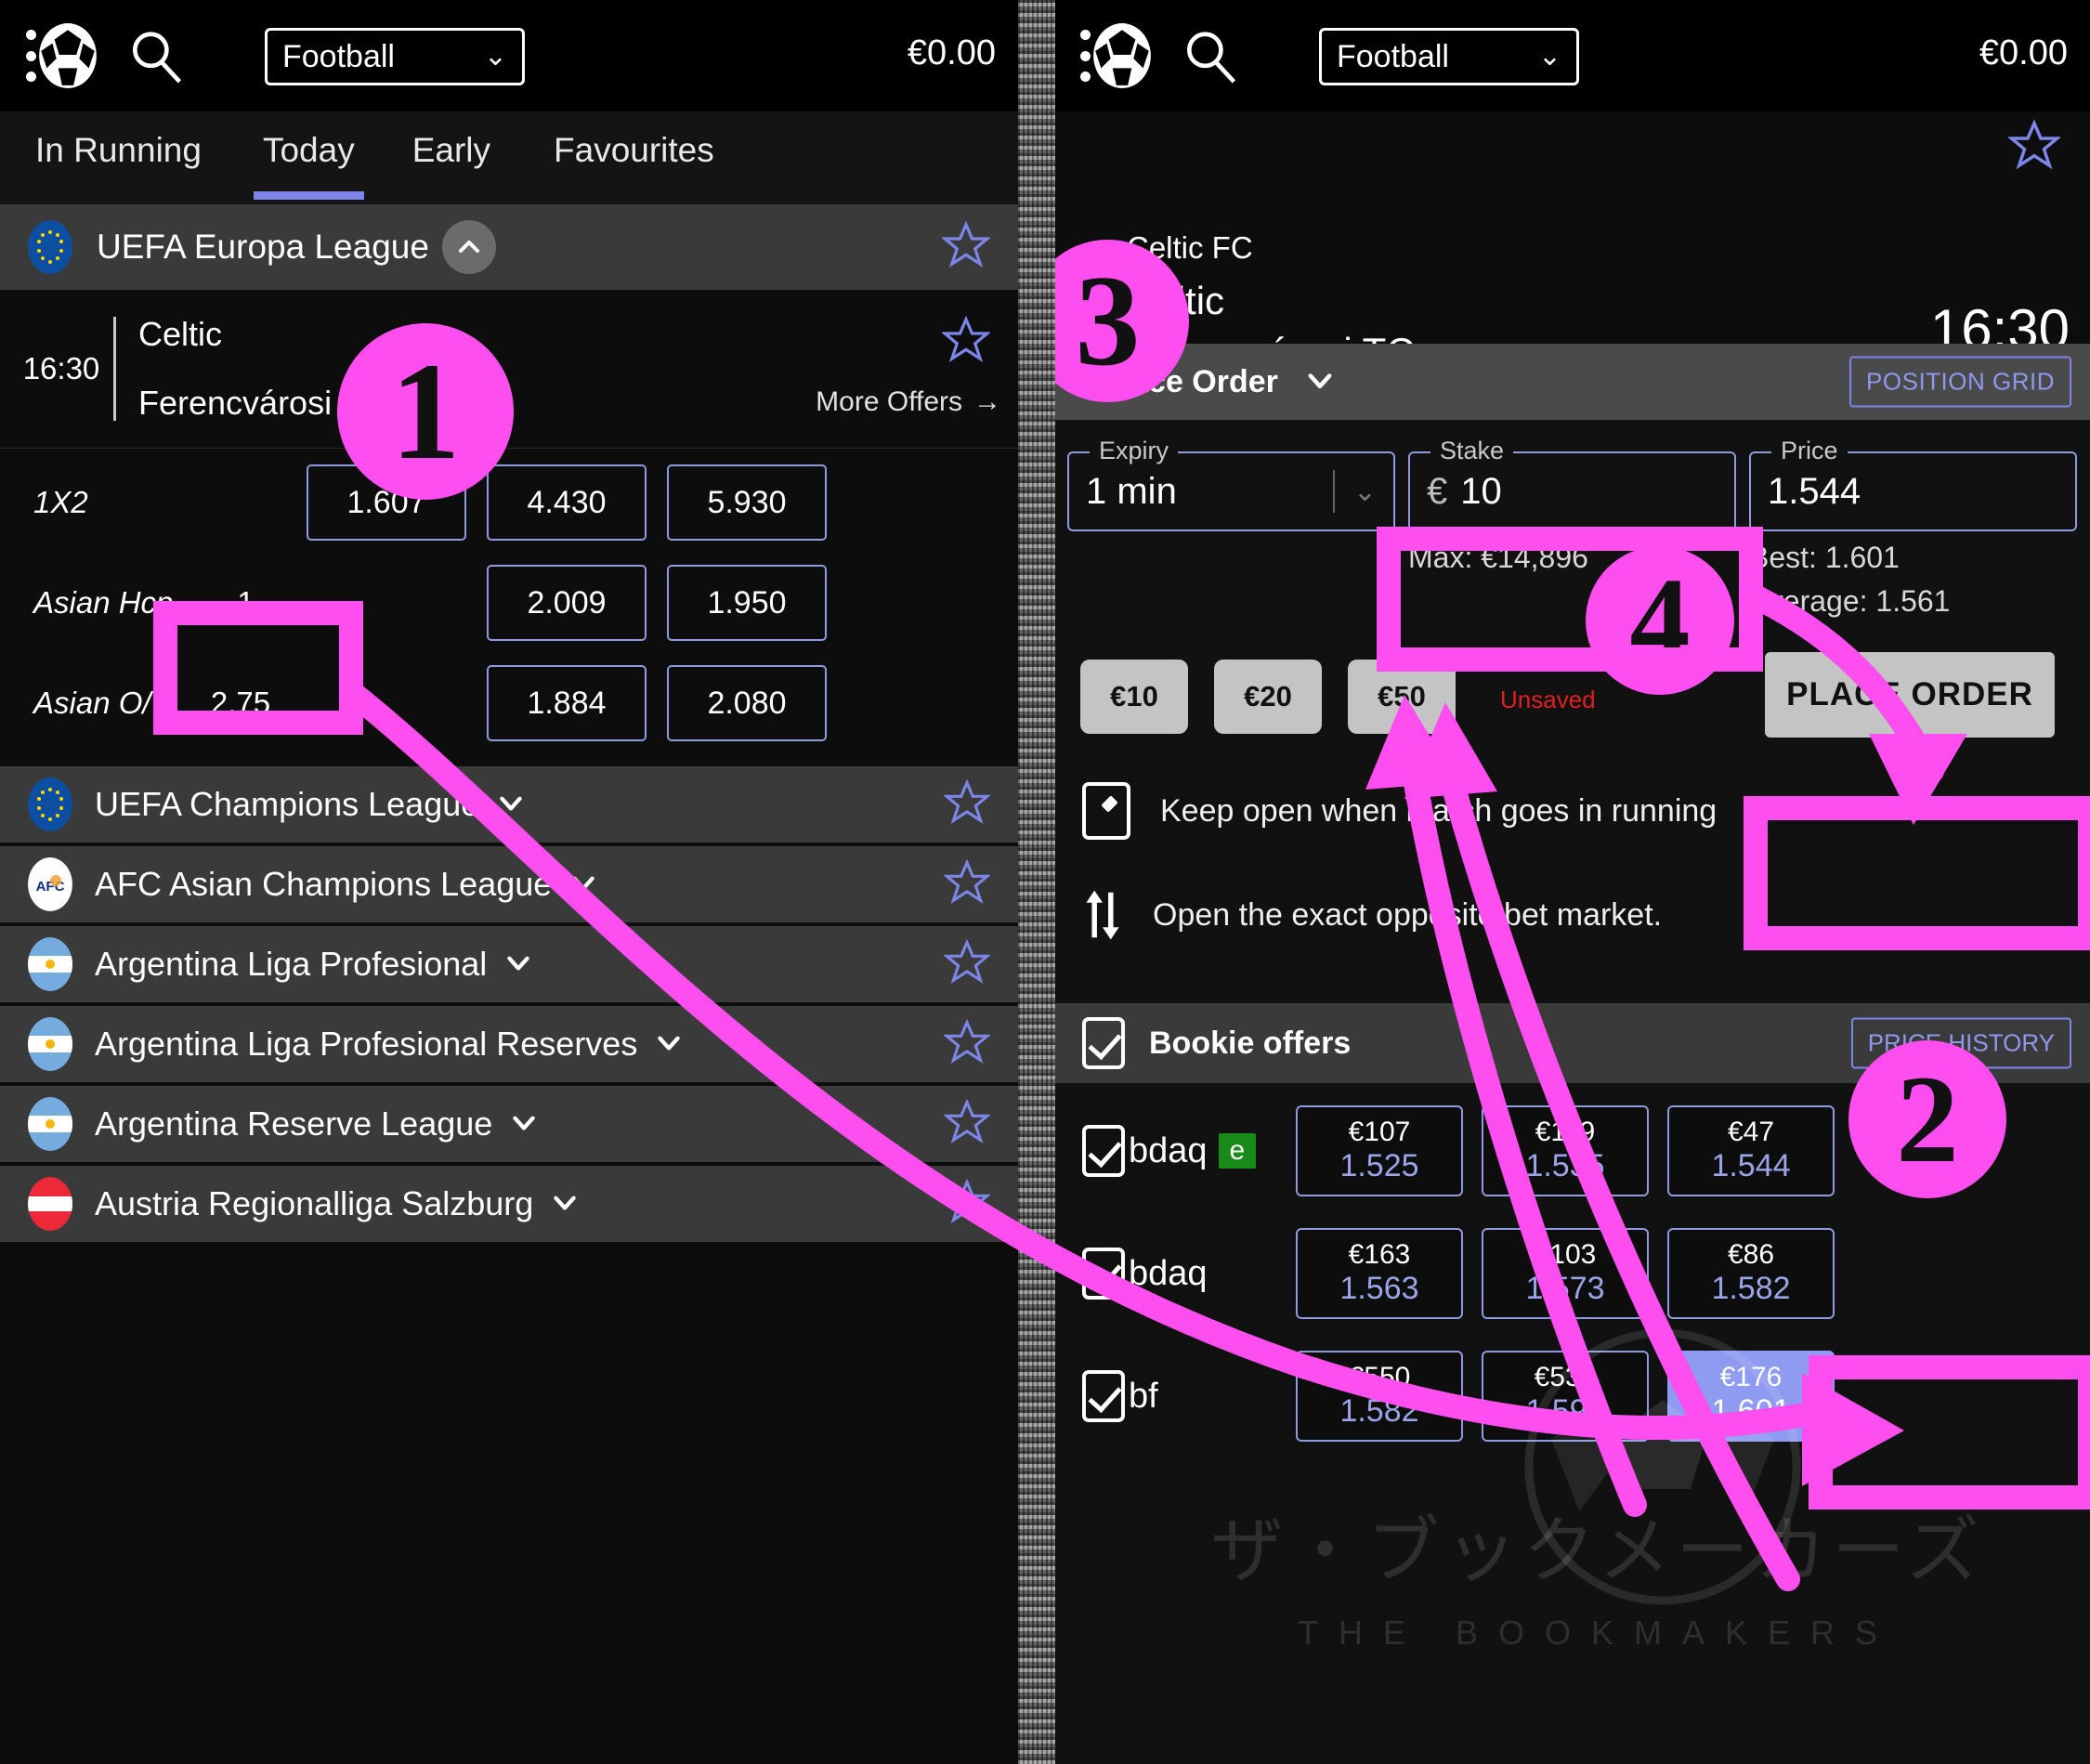  What do you see at coordinates (1565, 1255) in the screenshot?
I see `price-amount: €103` at bounding box center [1565, 1255].